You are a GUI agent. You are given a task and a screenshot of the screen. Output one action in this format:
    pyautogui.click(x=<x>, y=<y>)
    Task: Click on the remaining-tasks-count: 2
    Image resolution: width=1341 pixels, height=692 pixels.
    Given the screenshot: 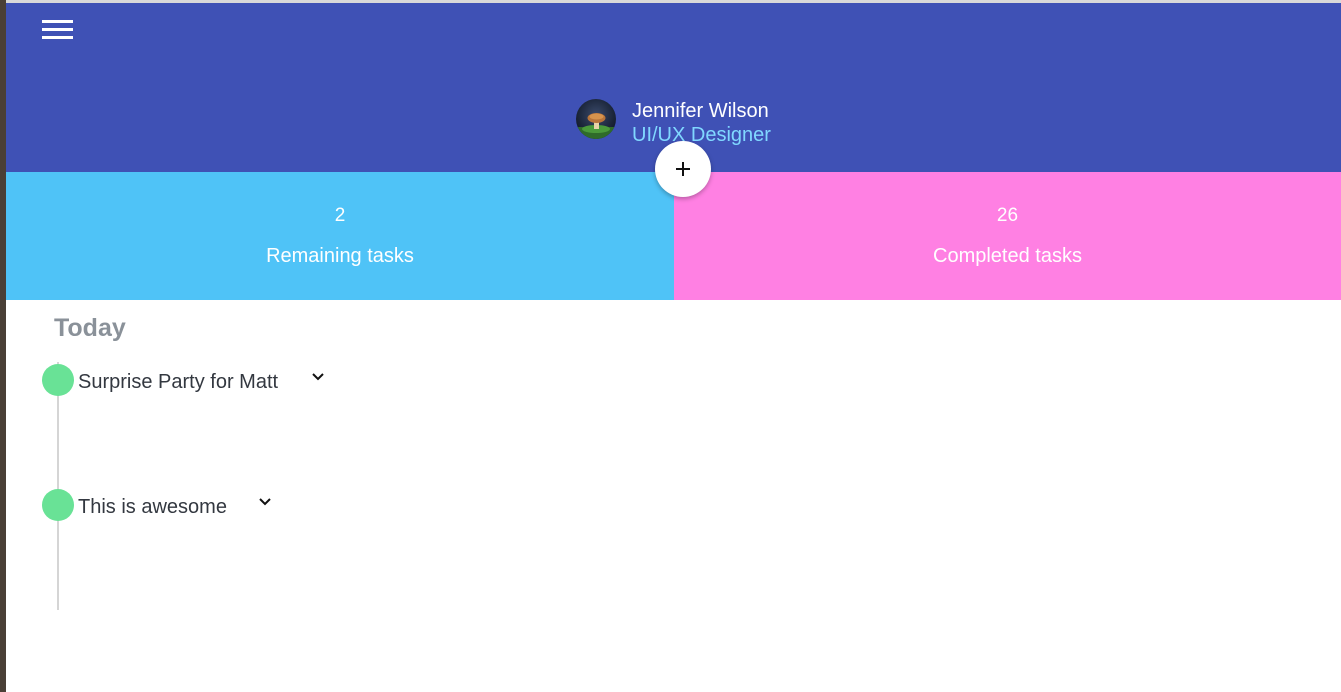 What is the action you would take?
    pyautogui.click(x=340, y=215)
    